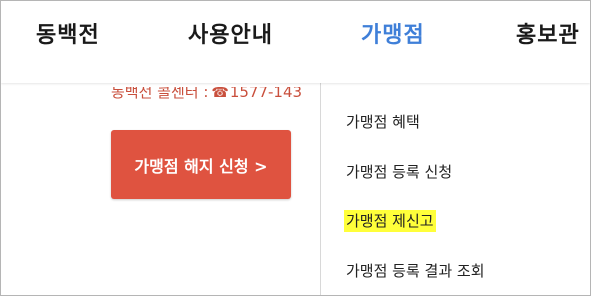 Image resolution: width=591 pixels, height=296 pixels. Describe the element at coordinates (160, 92) in the screenshot. I see `callcenter-label: 동백전 콜센터 :` at that location.